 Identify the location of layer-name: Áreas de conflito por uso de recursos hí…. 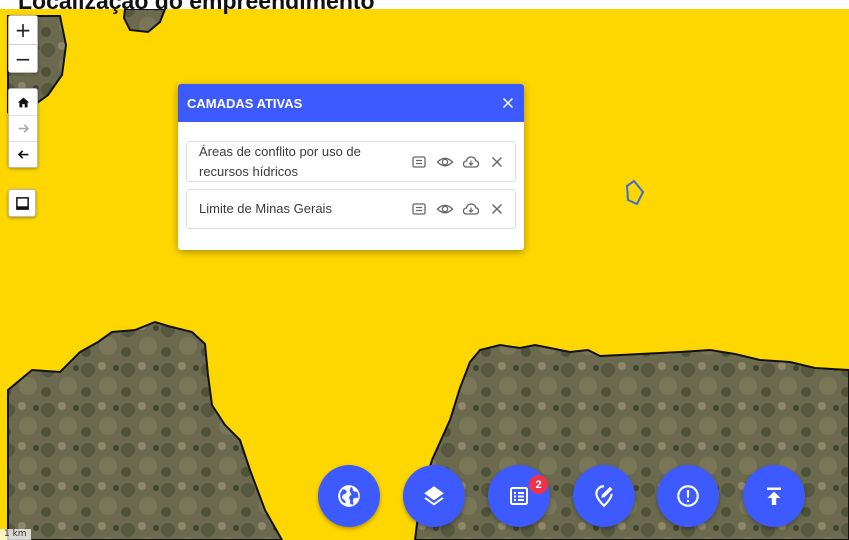
(280, 161).